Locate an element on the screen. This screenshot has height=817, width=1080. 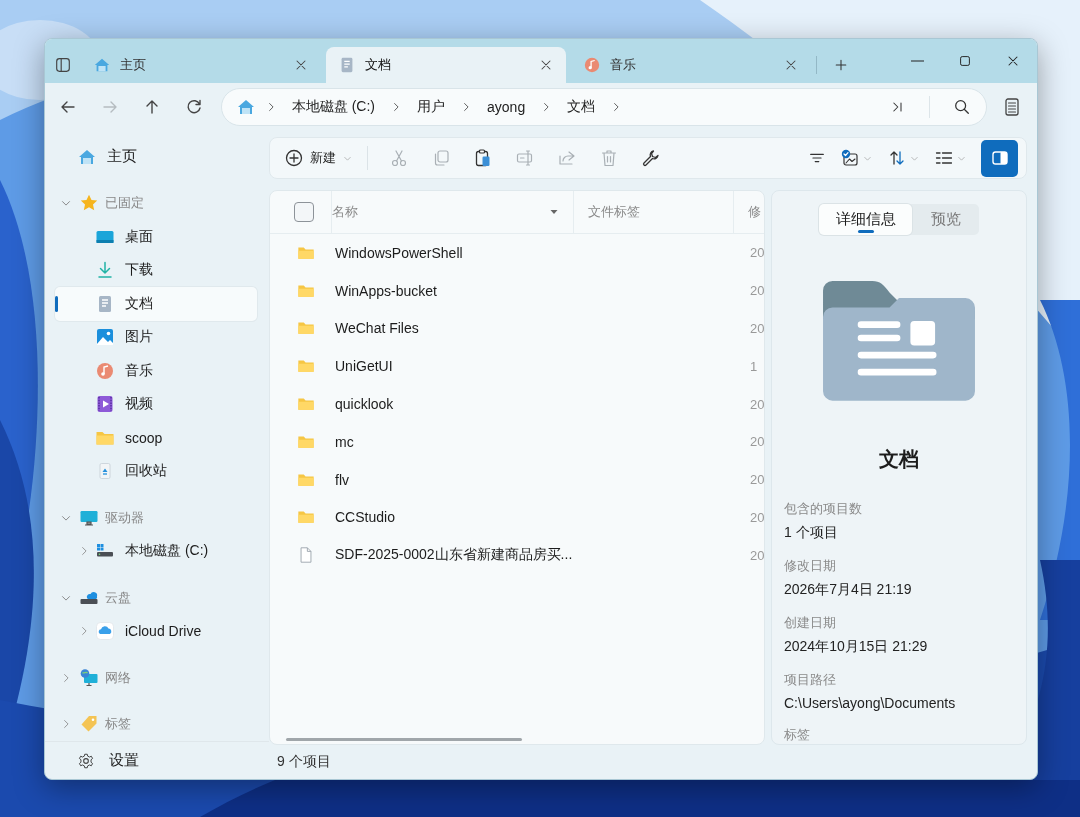
sidebar-item: 下载 is located at coordinates (156, 270).